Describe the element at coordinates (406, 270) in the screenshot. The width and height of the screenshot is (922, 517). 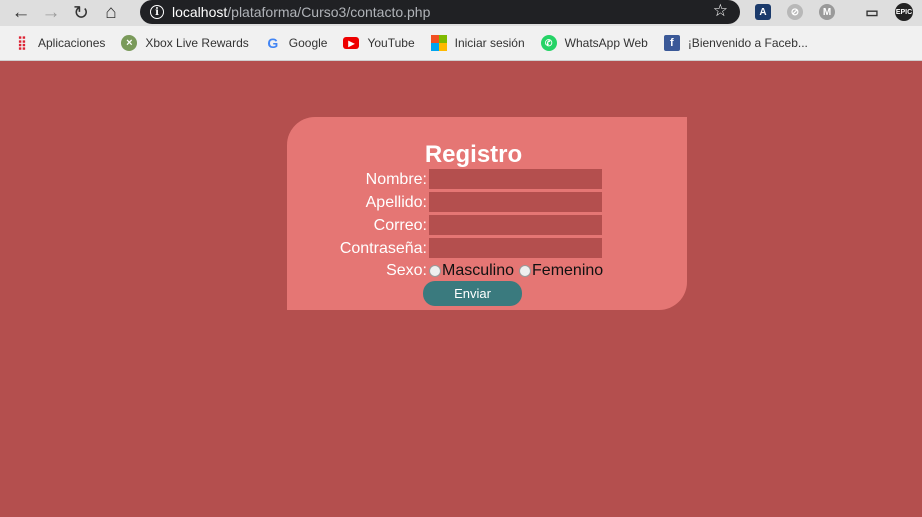
I see `sexo-label: Sexo:` at that location.